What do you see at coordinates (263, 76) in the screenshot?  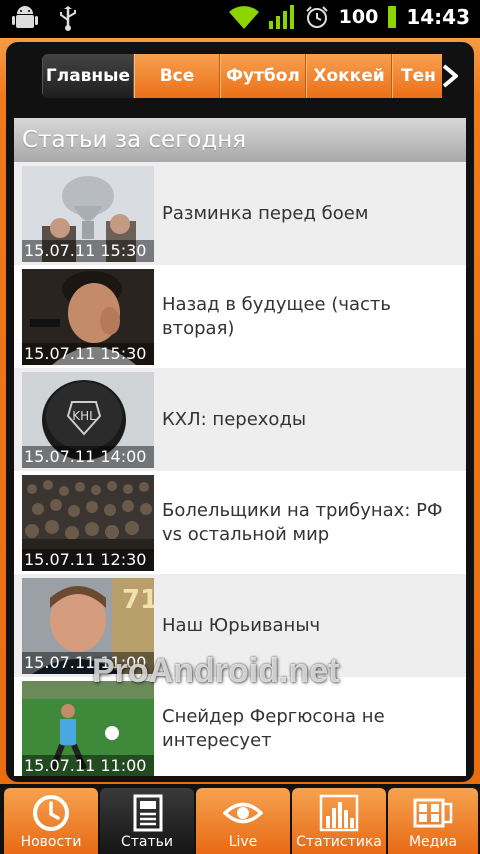 I see `tab-football: Футбол` at bounding box center [263, 76].